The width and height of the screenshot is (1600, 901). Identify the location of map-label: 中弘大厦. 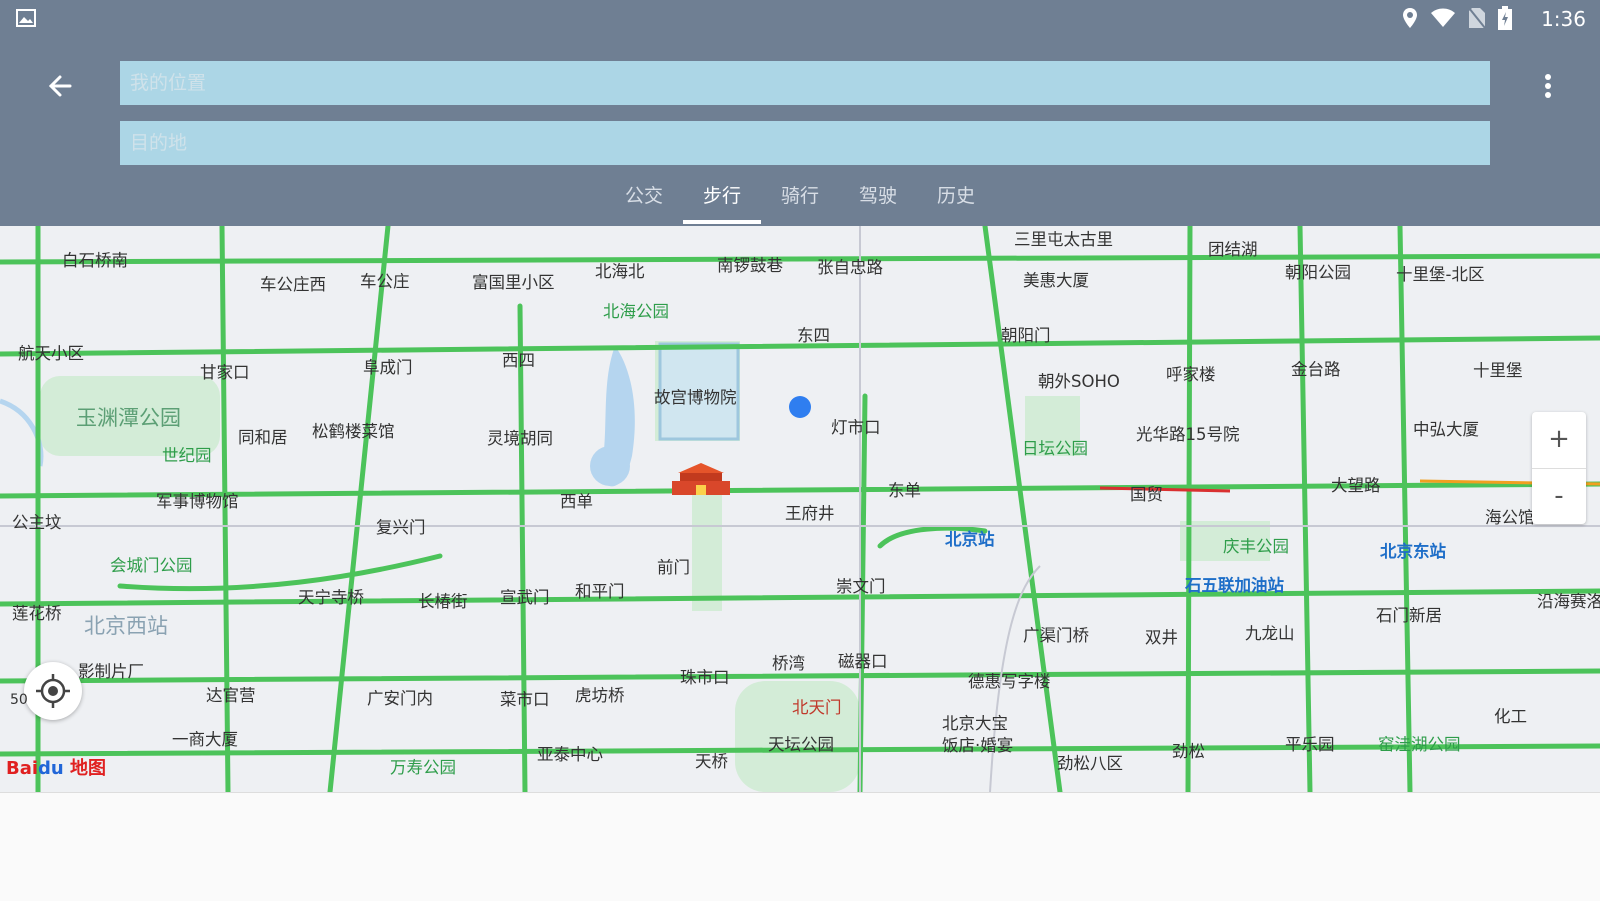
(1446, 428).